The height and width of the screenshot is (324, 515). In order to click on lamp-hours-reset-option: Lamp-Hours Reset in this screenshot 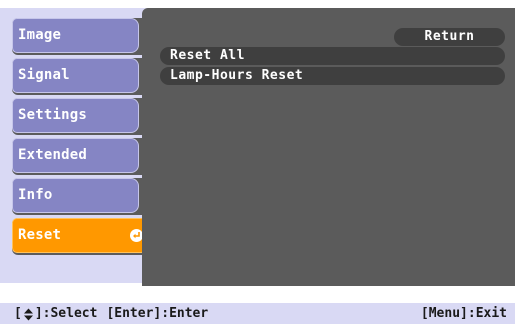, I will do `click(332, 76)`.